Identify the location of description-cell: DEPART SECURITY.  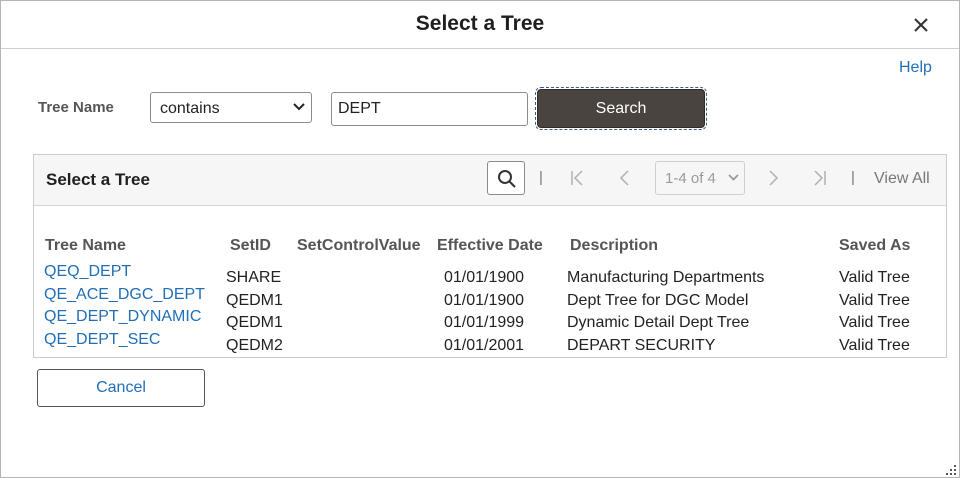
(641, 345).